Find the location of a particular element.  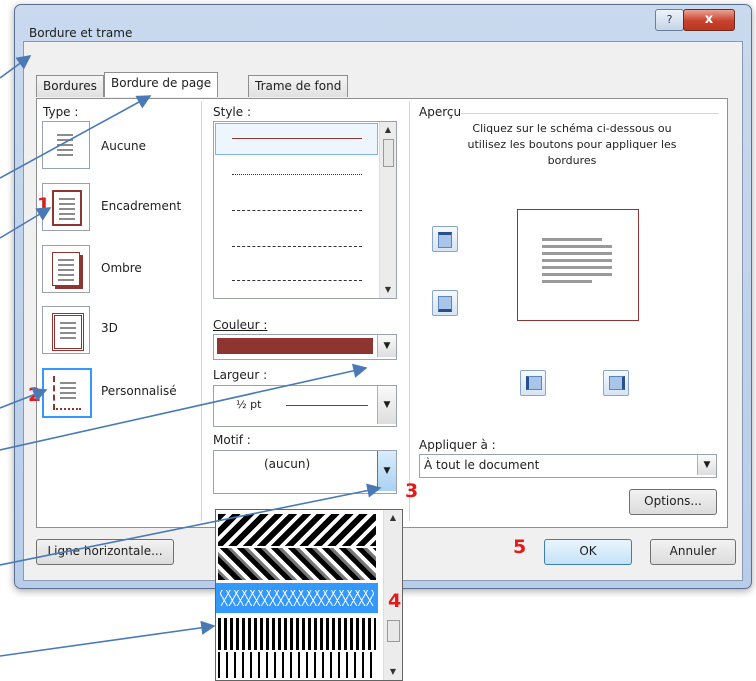

arrow-to-couleur is located at coordinates (184, 407).